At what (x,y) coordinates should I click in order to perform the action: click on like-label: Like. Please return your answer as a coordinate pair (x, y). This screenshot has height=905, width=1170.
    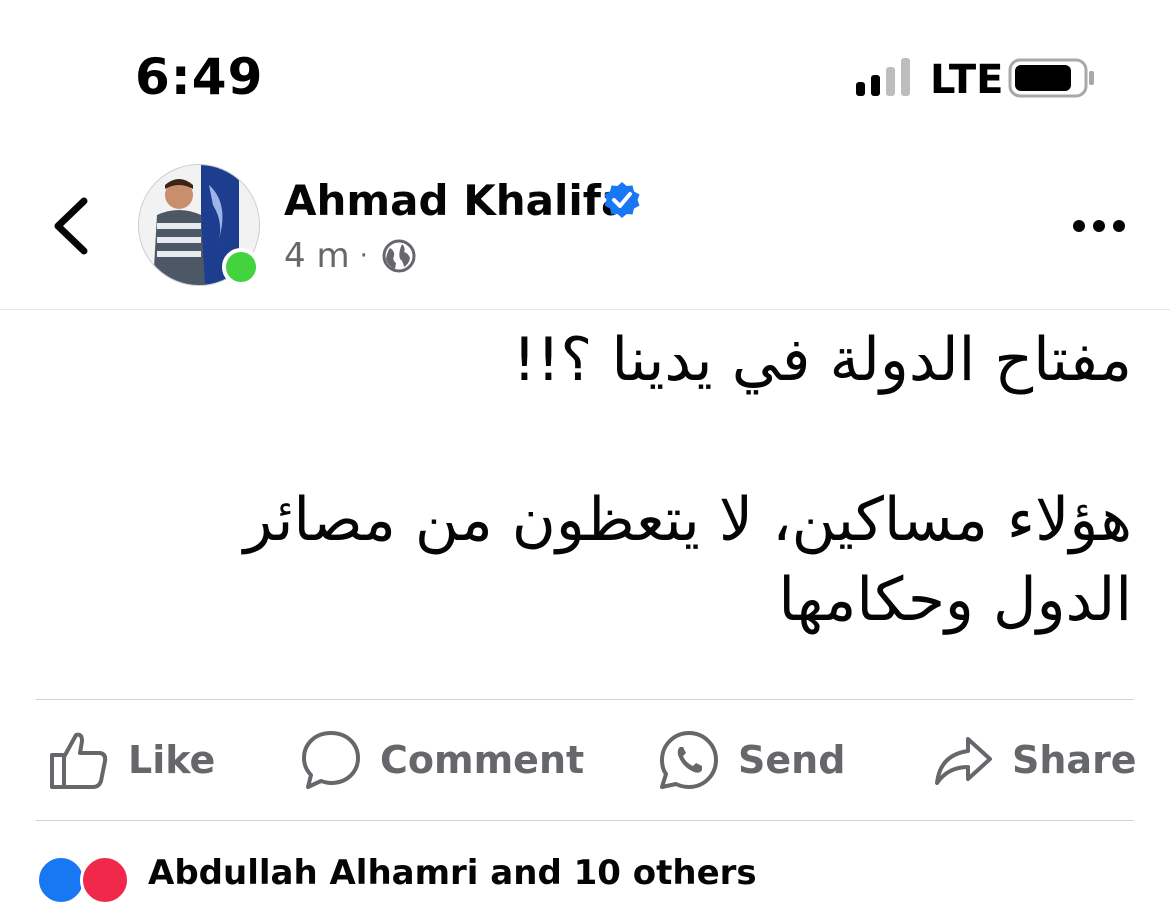
    Looking at the image, I should click on (172, 760).